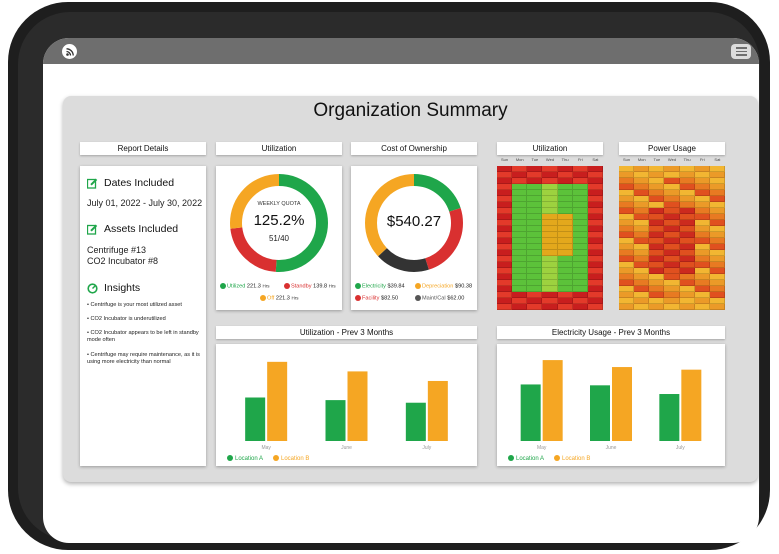 The width and height of the screenshot is (779, 554). I want to click on insights-section-title: Insights, so click(113, 288).